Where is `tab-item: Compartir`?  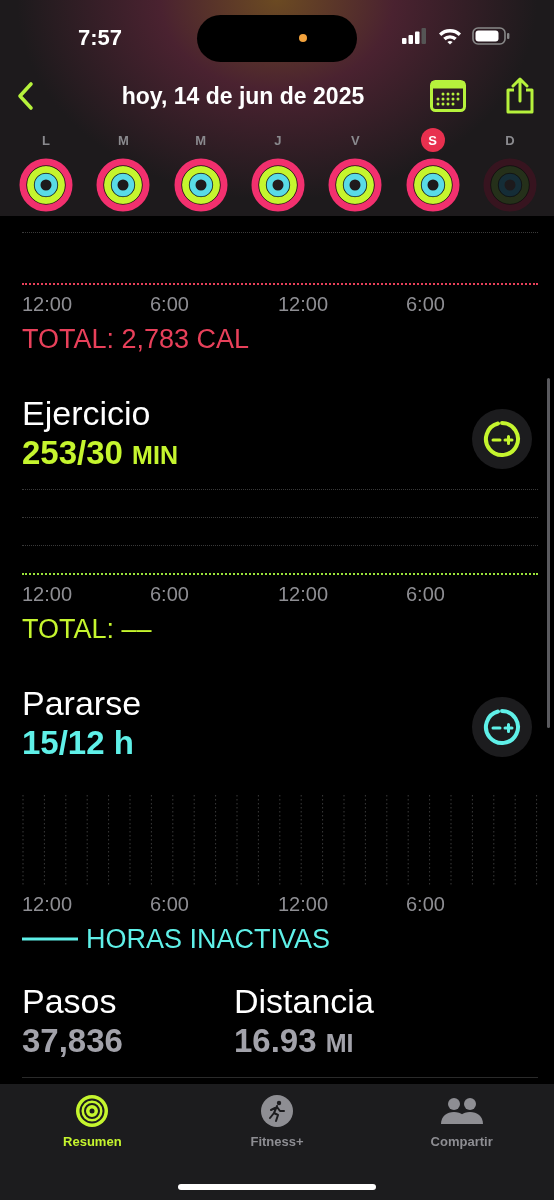 tab-item: Compartir is located at coordinates (461, 1121).